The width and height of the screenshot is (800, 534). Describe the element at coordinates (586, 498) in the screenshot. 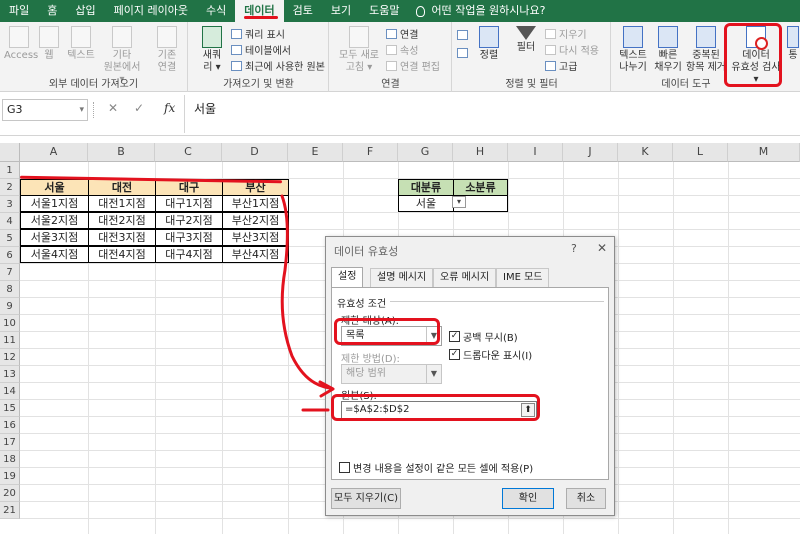

I see `cancel-button: 취소` at that location.